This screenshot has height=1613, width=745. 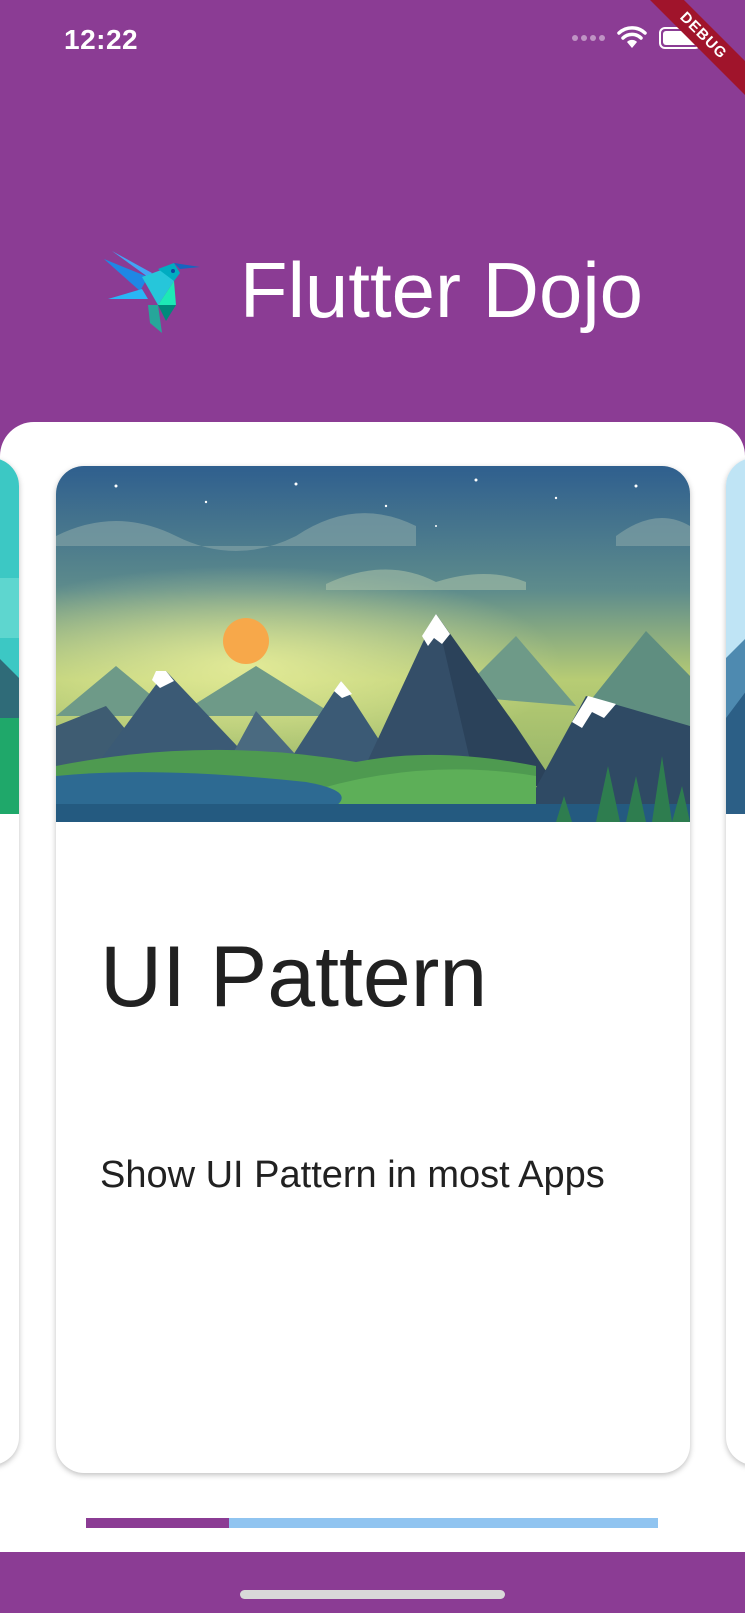 I want to click on app-header: Flutter Dojo, so click(x=372, y=290).